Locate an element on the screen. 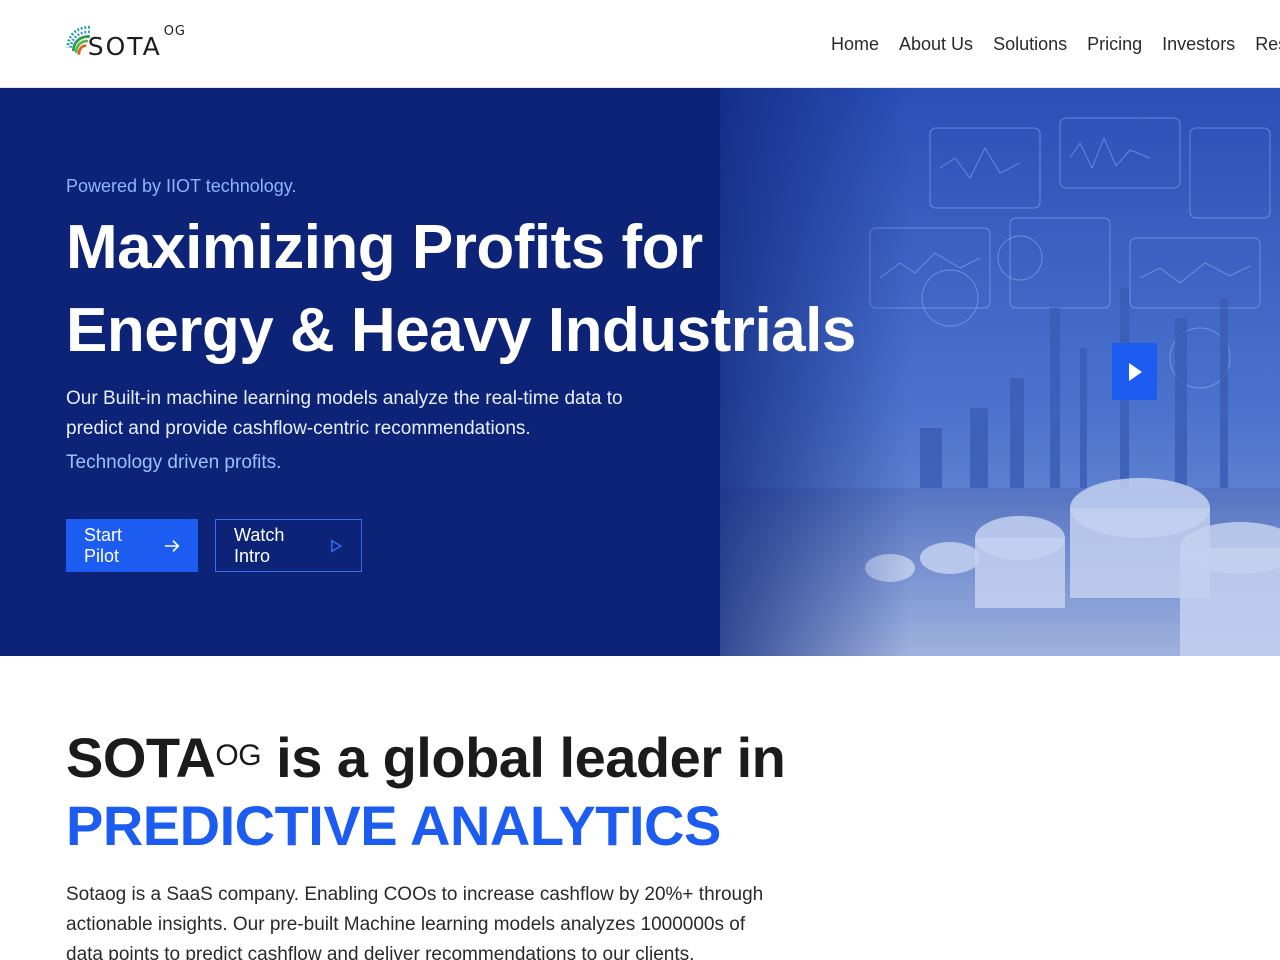  hero-fade-overlay is located at coordinates (780, 372).